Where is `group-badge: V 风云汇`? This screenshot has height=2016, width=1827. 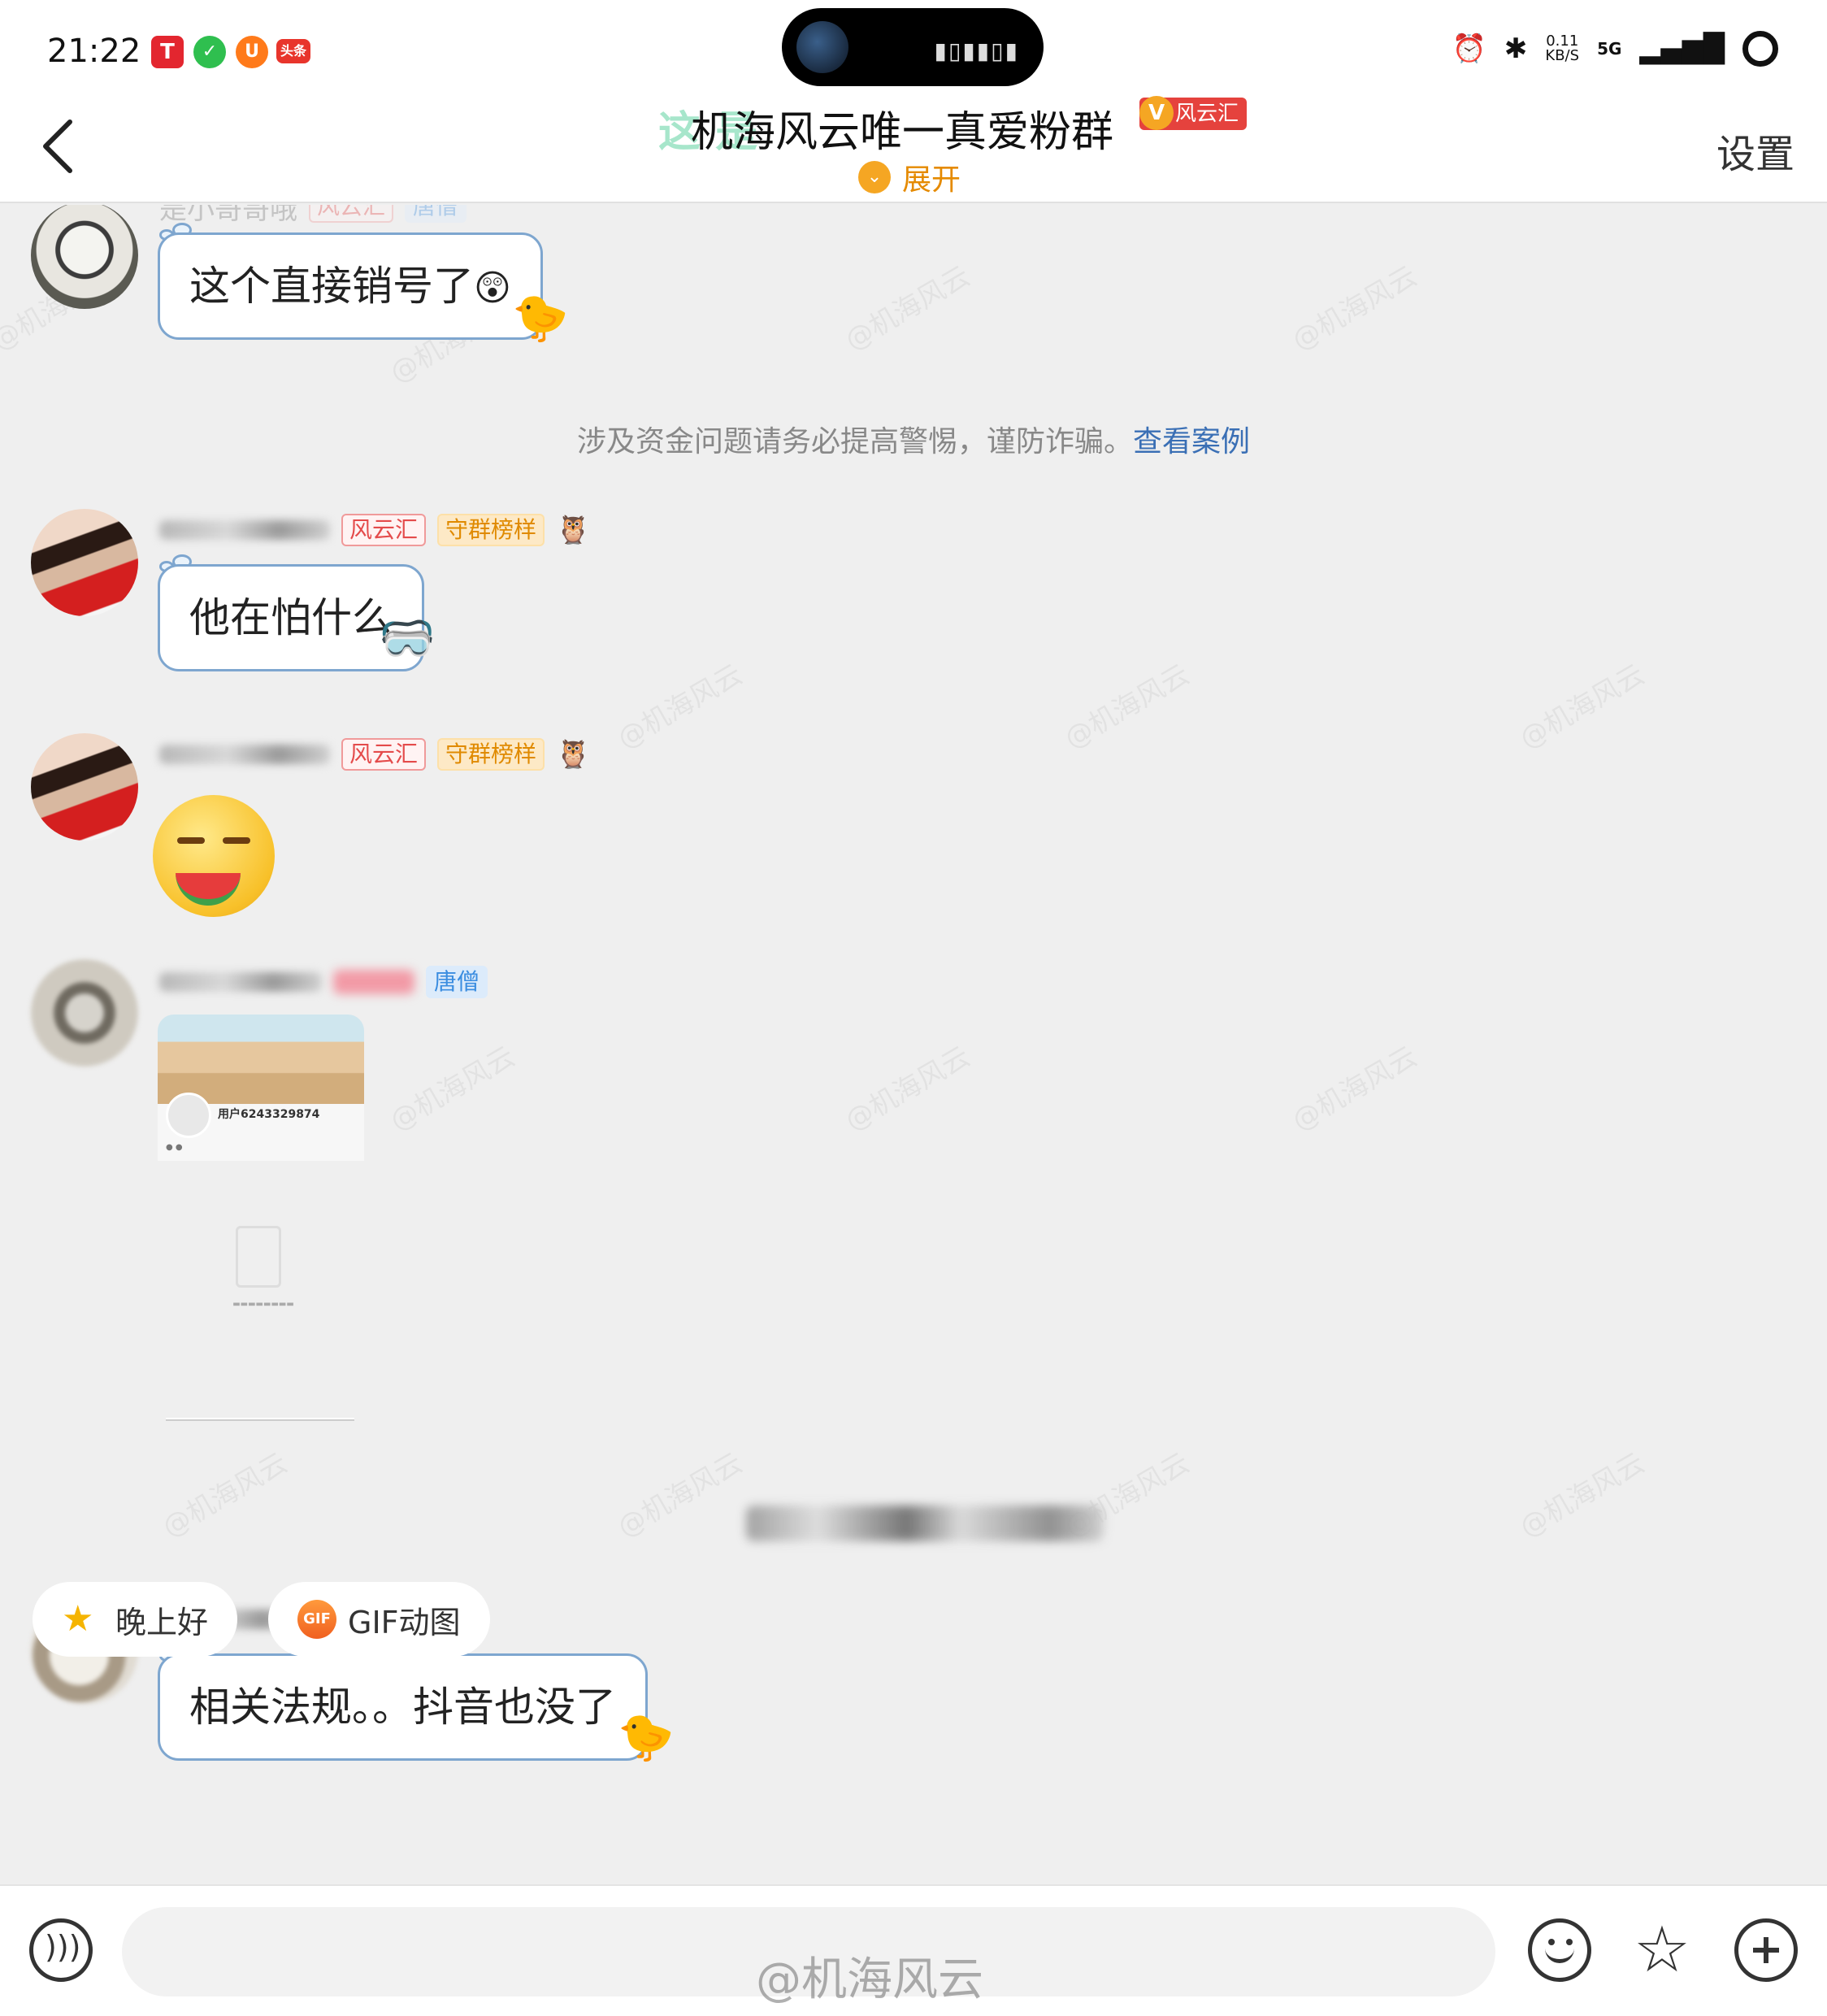 group-badge: V 风云汇 is located at coordinates (1193, 113).